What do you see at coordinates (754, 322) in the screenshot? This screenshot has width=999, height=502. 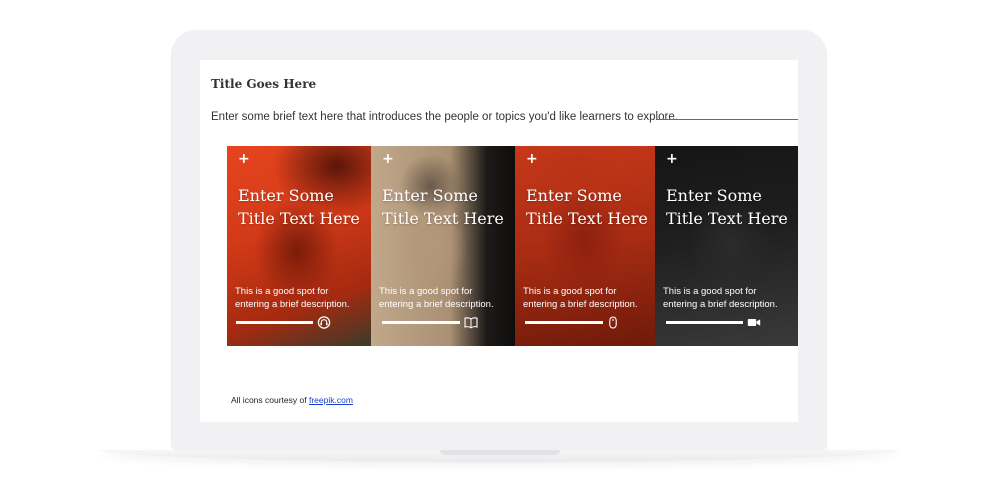 I see `video-camera-icon` at bounding box center [754, 322].